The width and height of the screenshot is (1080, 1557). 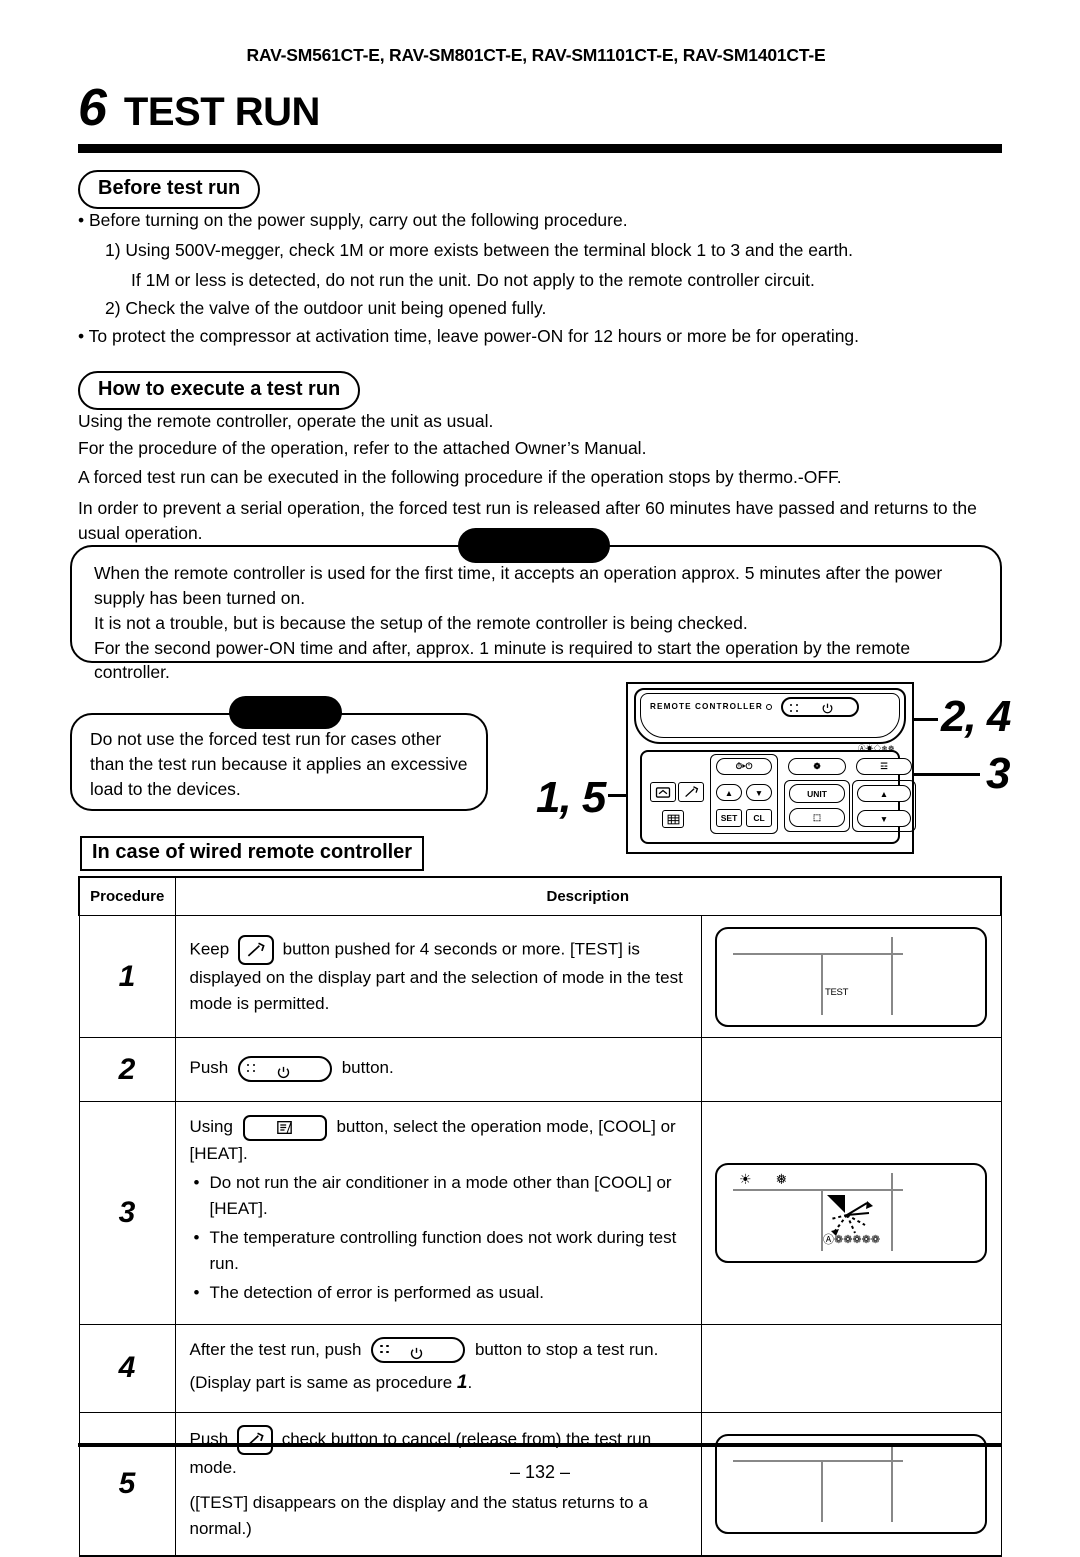 I want to click on mode-button: ☲, so click(x=884, y=766).